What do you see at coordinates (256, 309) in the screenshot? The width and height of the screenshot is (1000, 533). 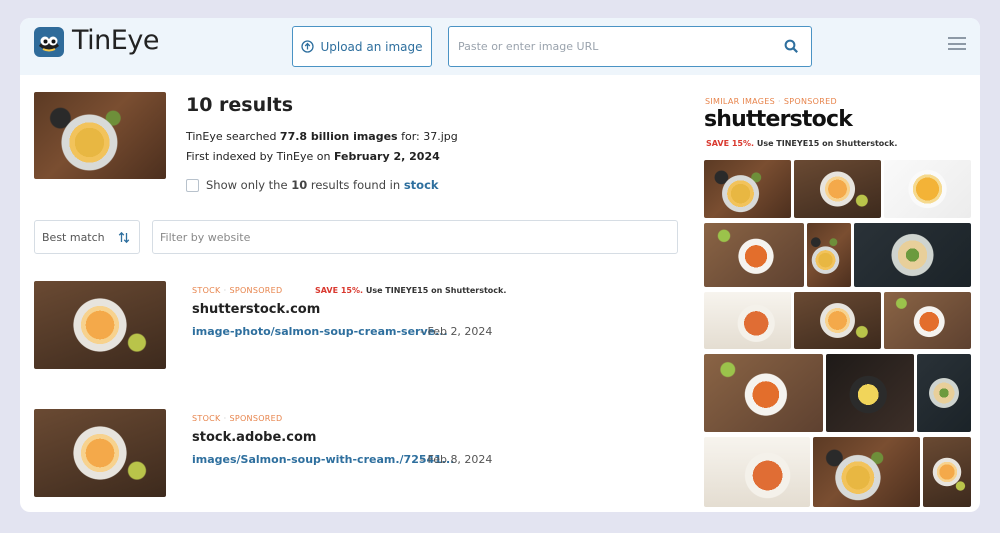 I see `result-domain: shutterstock.com` at bounding box center [256, 309].